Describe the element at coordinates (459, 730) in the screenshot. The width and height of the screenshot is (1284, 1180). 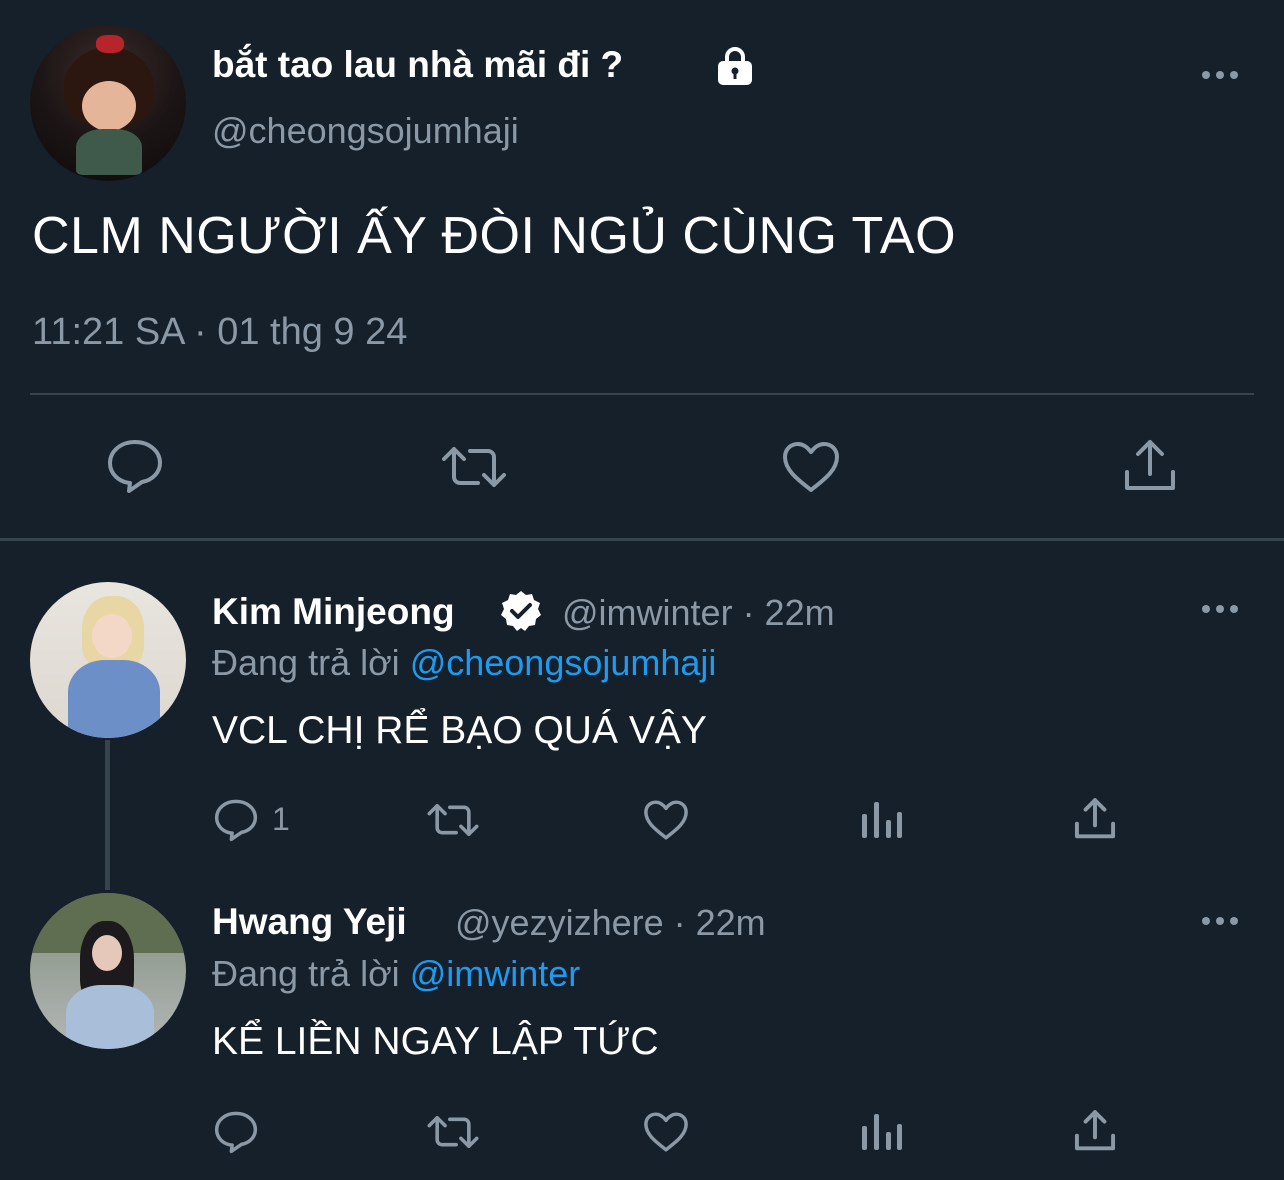
I see `tweet-text: VCL CHỊ RỂ BẠO QUÁ VẬY` at that location.